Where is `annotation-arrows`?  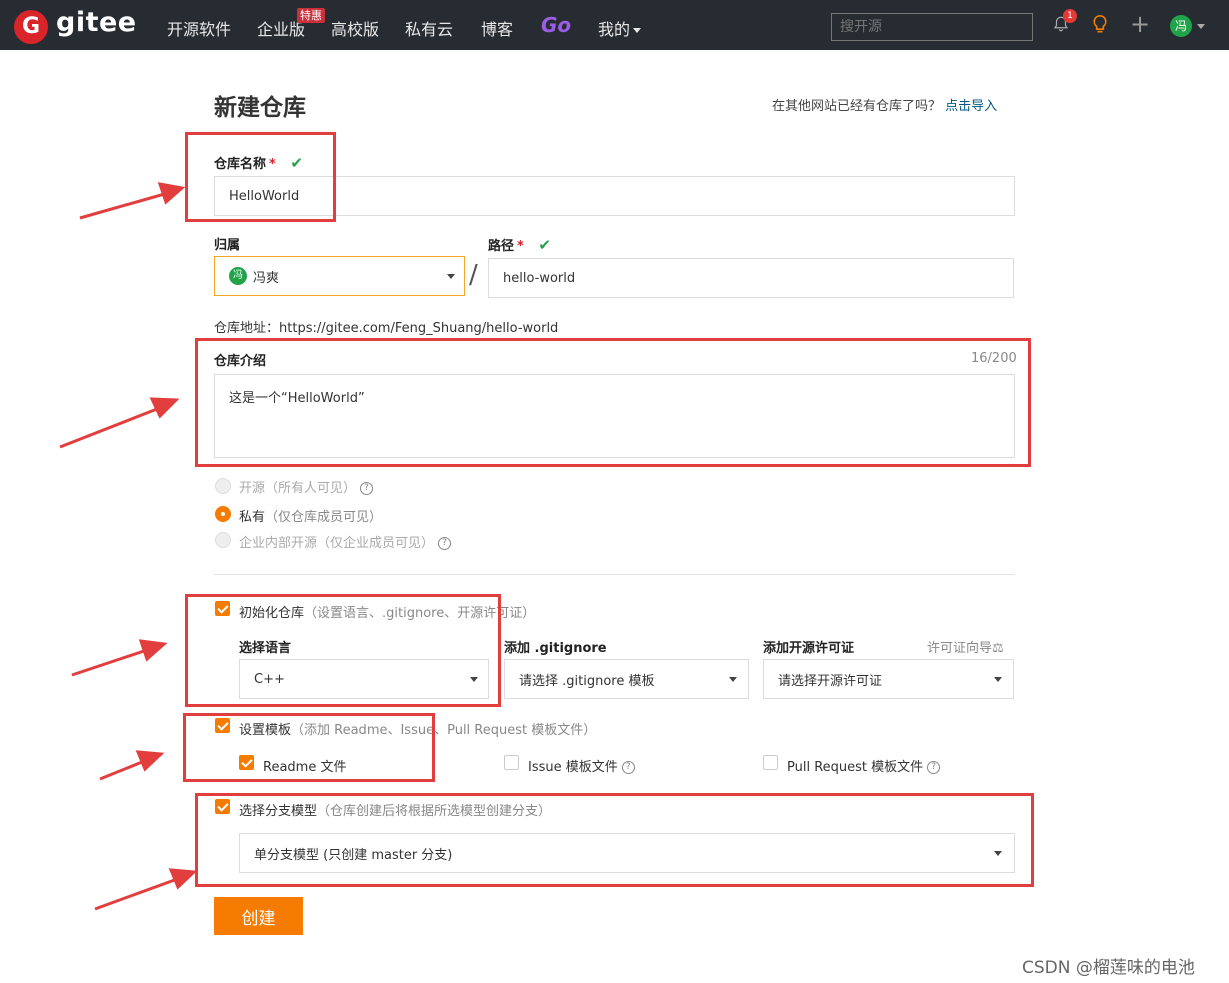
annotation-arrows is located at coordinates (128, 546).